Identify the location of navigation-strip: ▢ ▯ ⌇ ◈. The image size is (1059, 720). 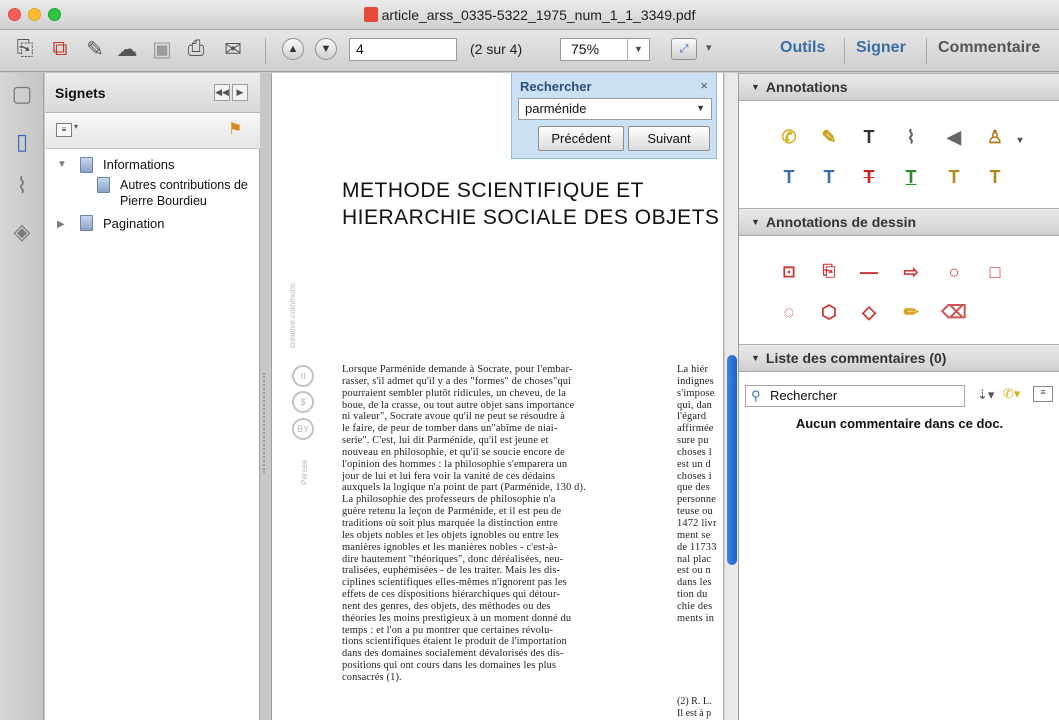
(22, 396).